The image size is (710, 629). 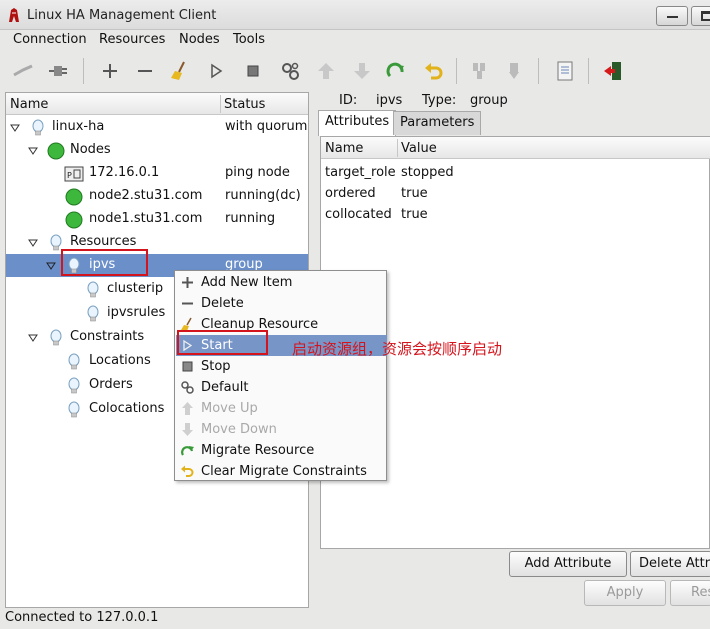 I want to click on ping-node-icon: P, so click(x=74, y=174).